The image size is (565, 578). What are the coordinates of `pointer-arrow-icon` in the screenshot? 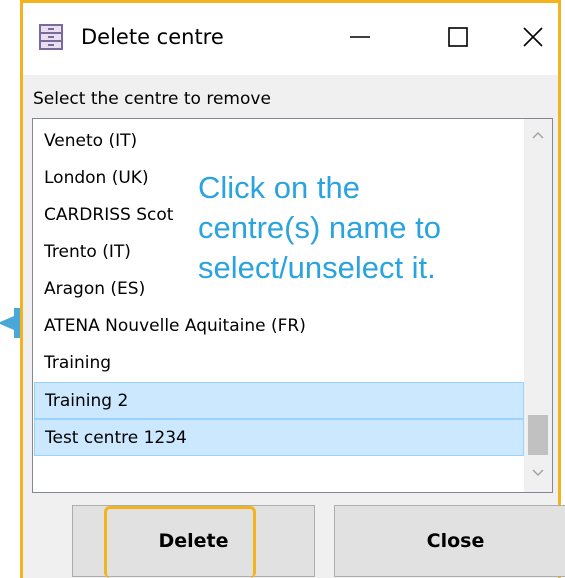 It's located at (10, 325).